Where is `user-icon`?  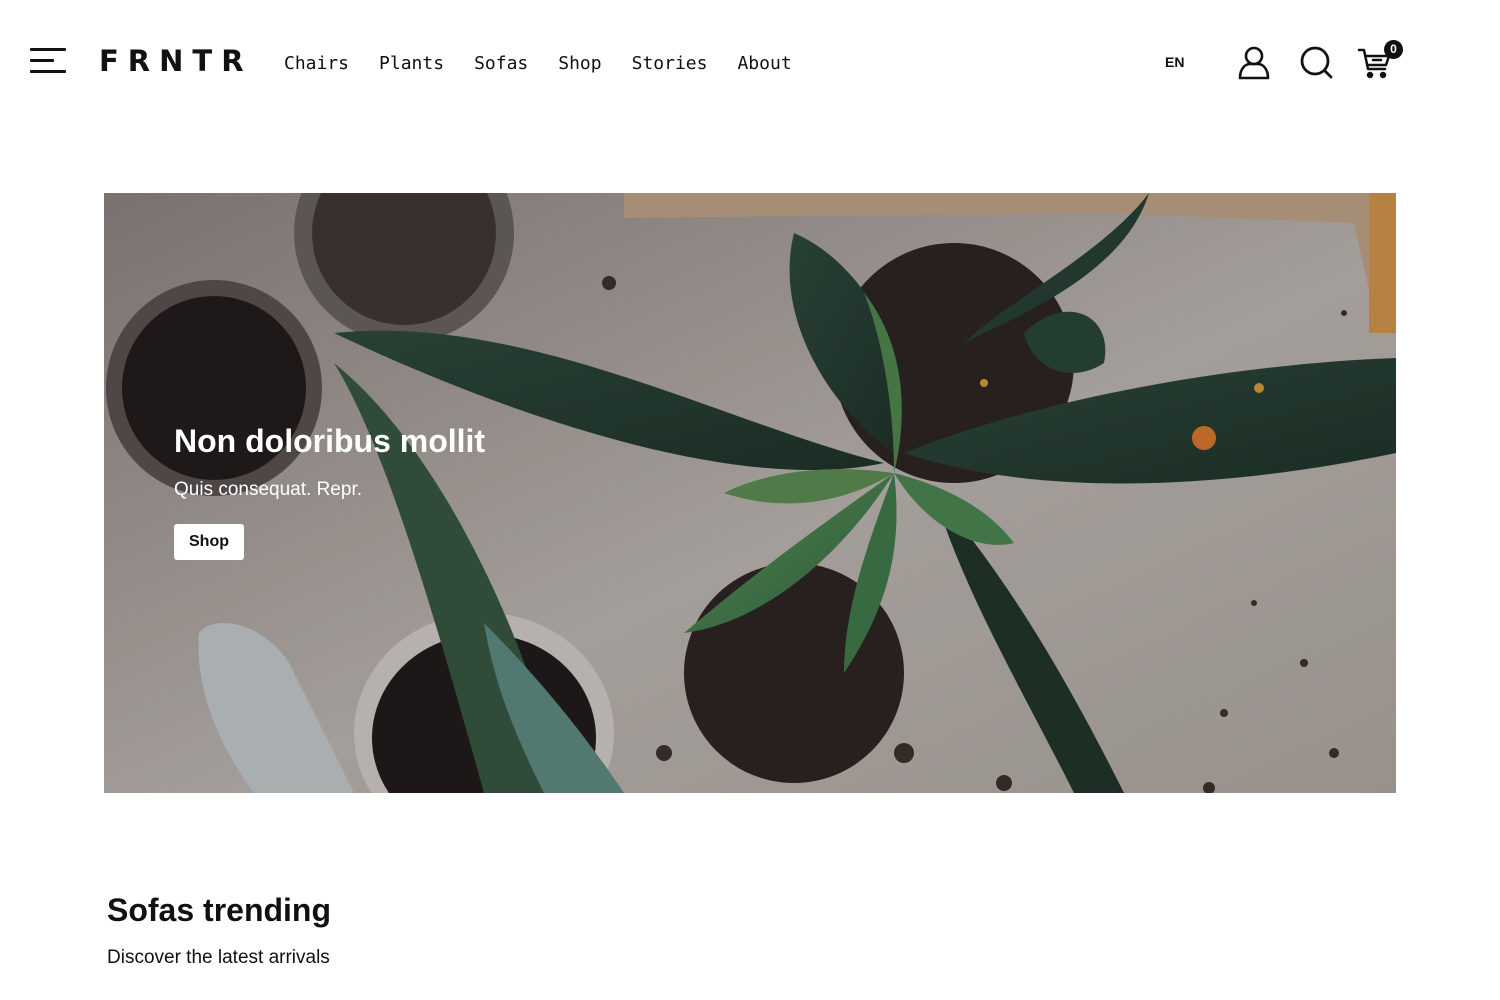
user-icon is located at coordinates (1254, 62).